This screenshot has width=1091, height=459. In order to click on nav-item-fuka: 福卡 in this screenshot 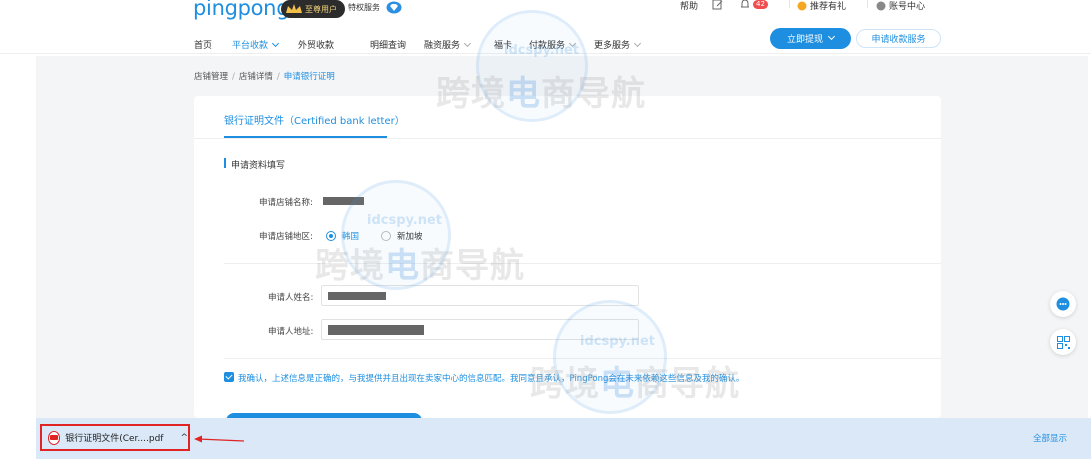, I will do `click(503, 44)`.